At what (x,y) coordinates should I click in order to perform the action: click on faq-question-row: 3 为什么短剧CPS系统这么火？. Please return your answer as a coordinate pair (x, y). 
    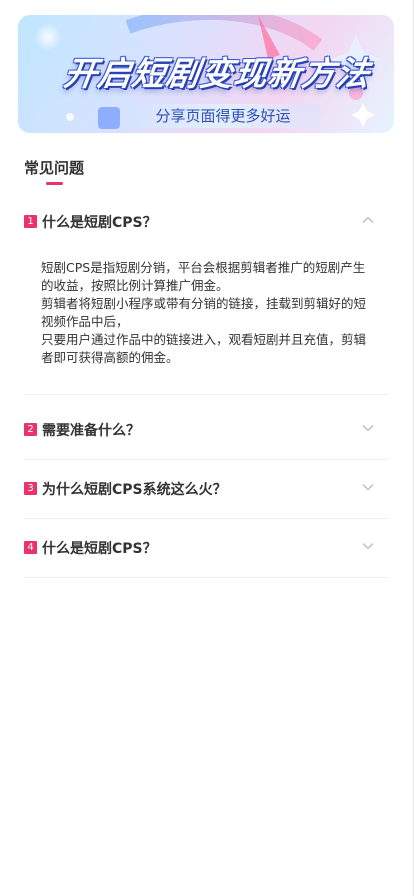
    Looking at the image, I should click on (206, 488).